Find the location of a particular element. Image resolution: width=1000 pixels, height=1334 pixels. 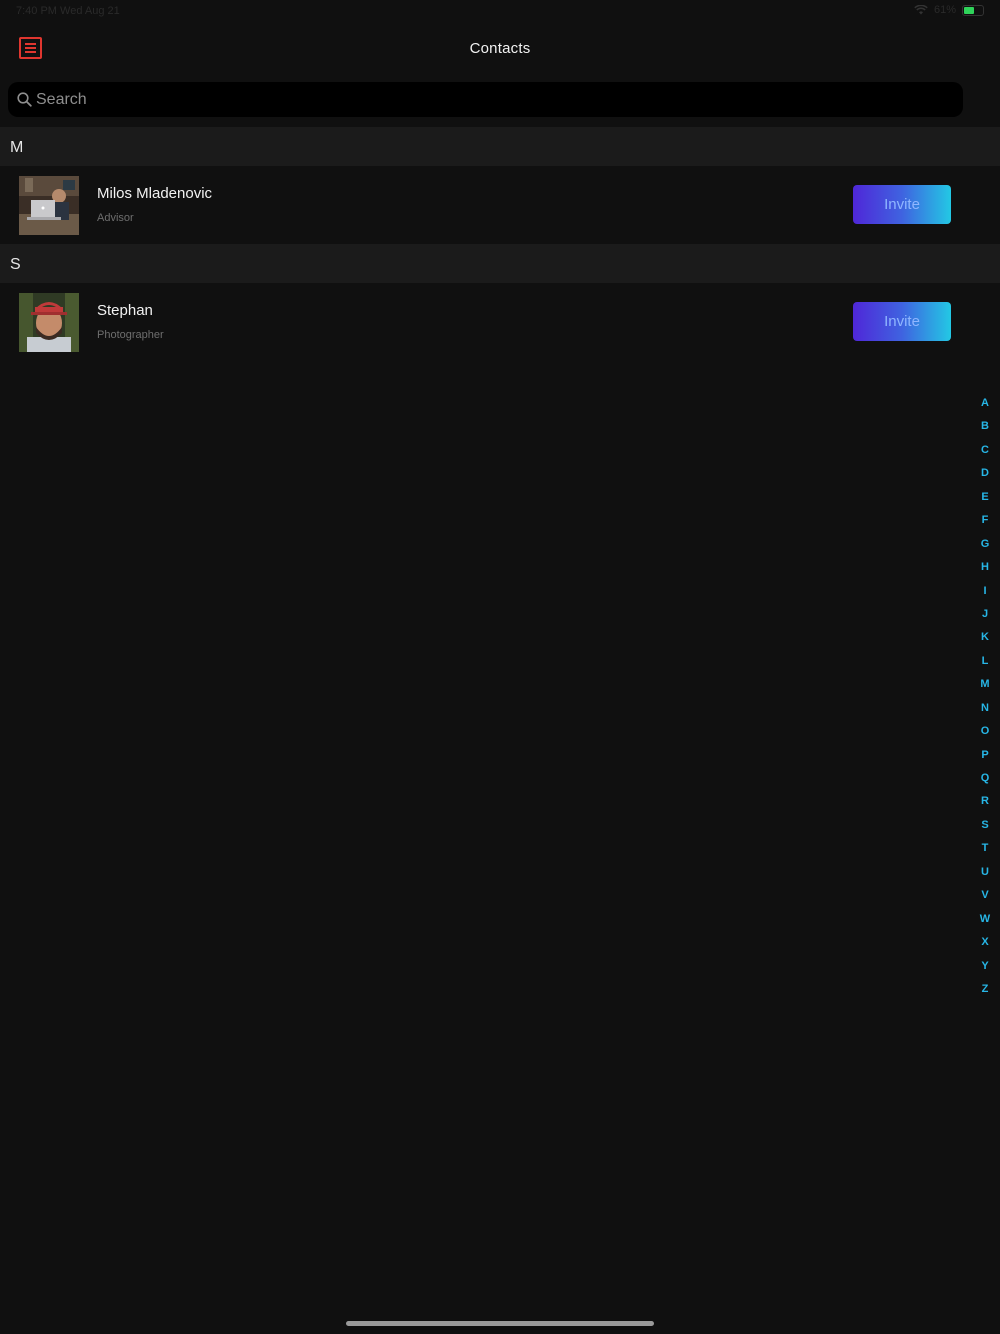

search-input is located at coordinates (486, 99).